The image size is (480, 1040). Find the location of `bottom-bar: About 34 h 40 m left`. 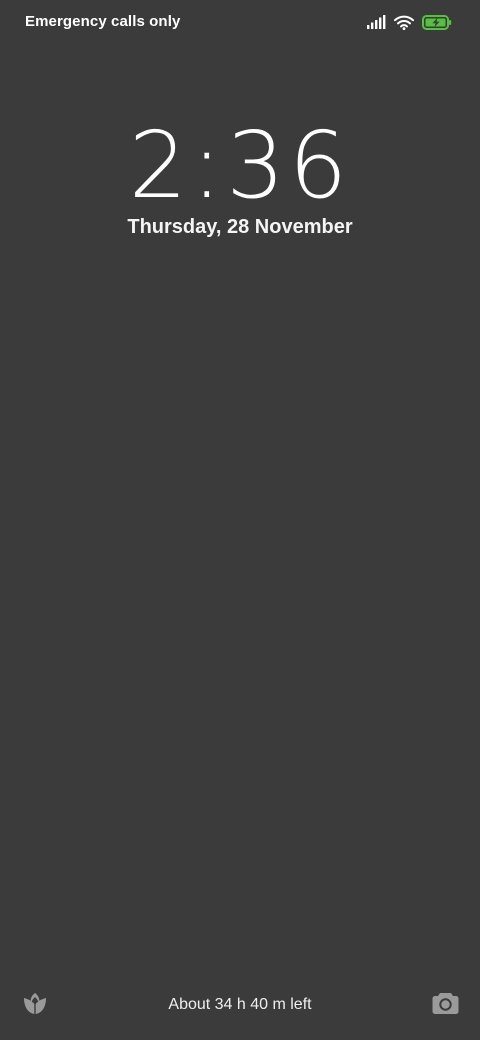

bottom-bar: About 34 h 40 m left is located at coordinates (240, 1005).